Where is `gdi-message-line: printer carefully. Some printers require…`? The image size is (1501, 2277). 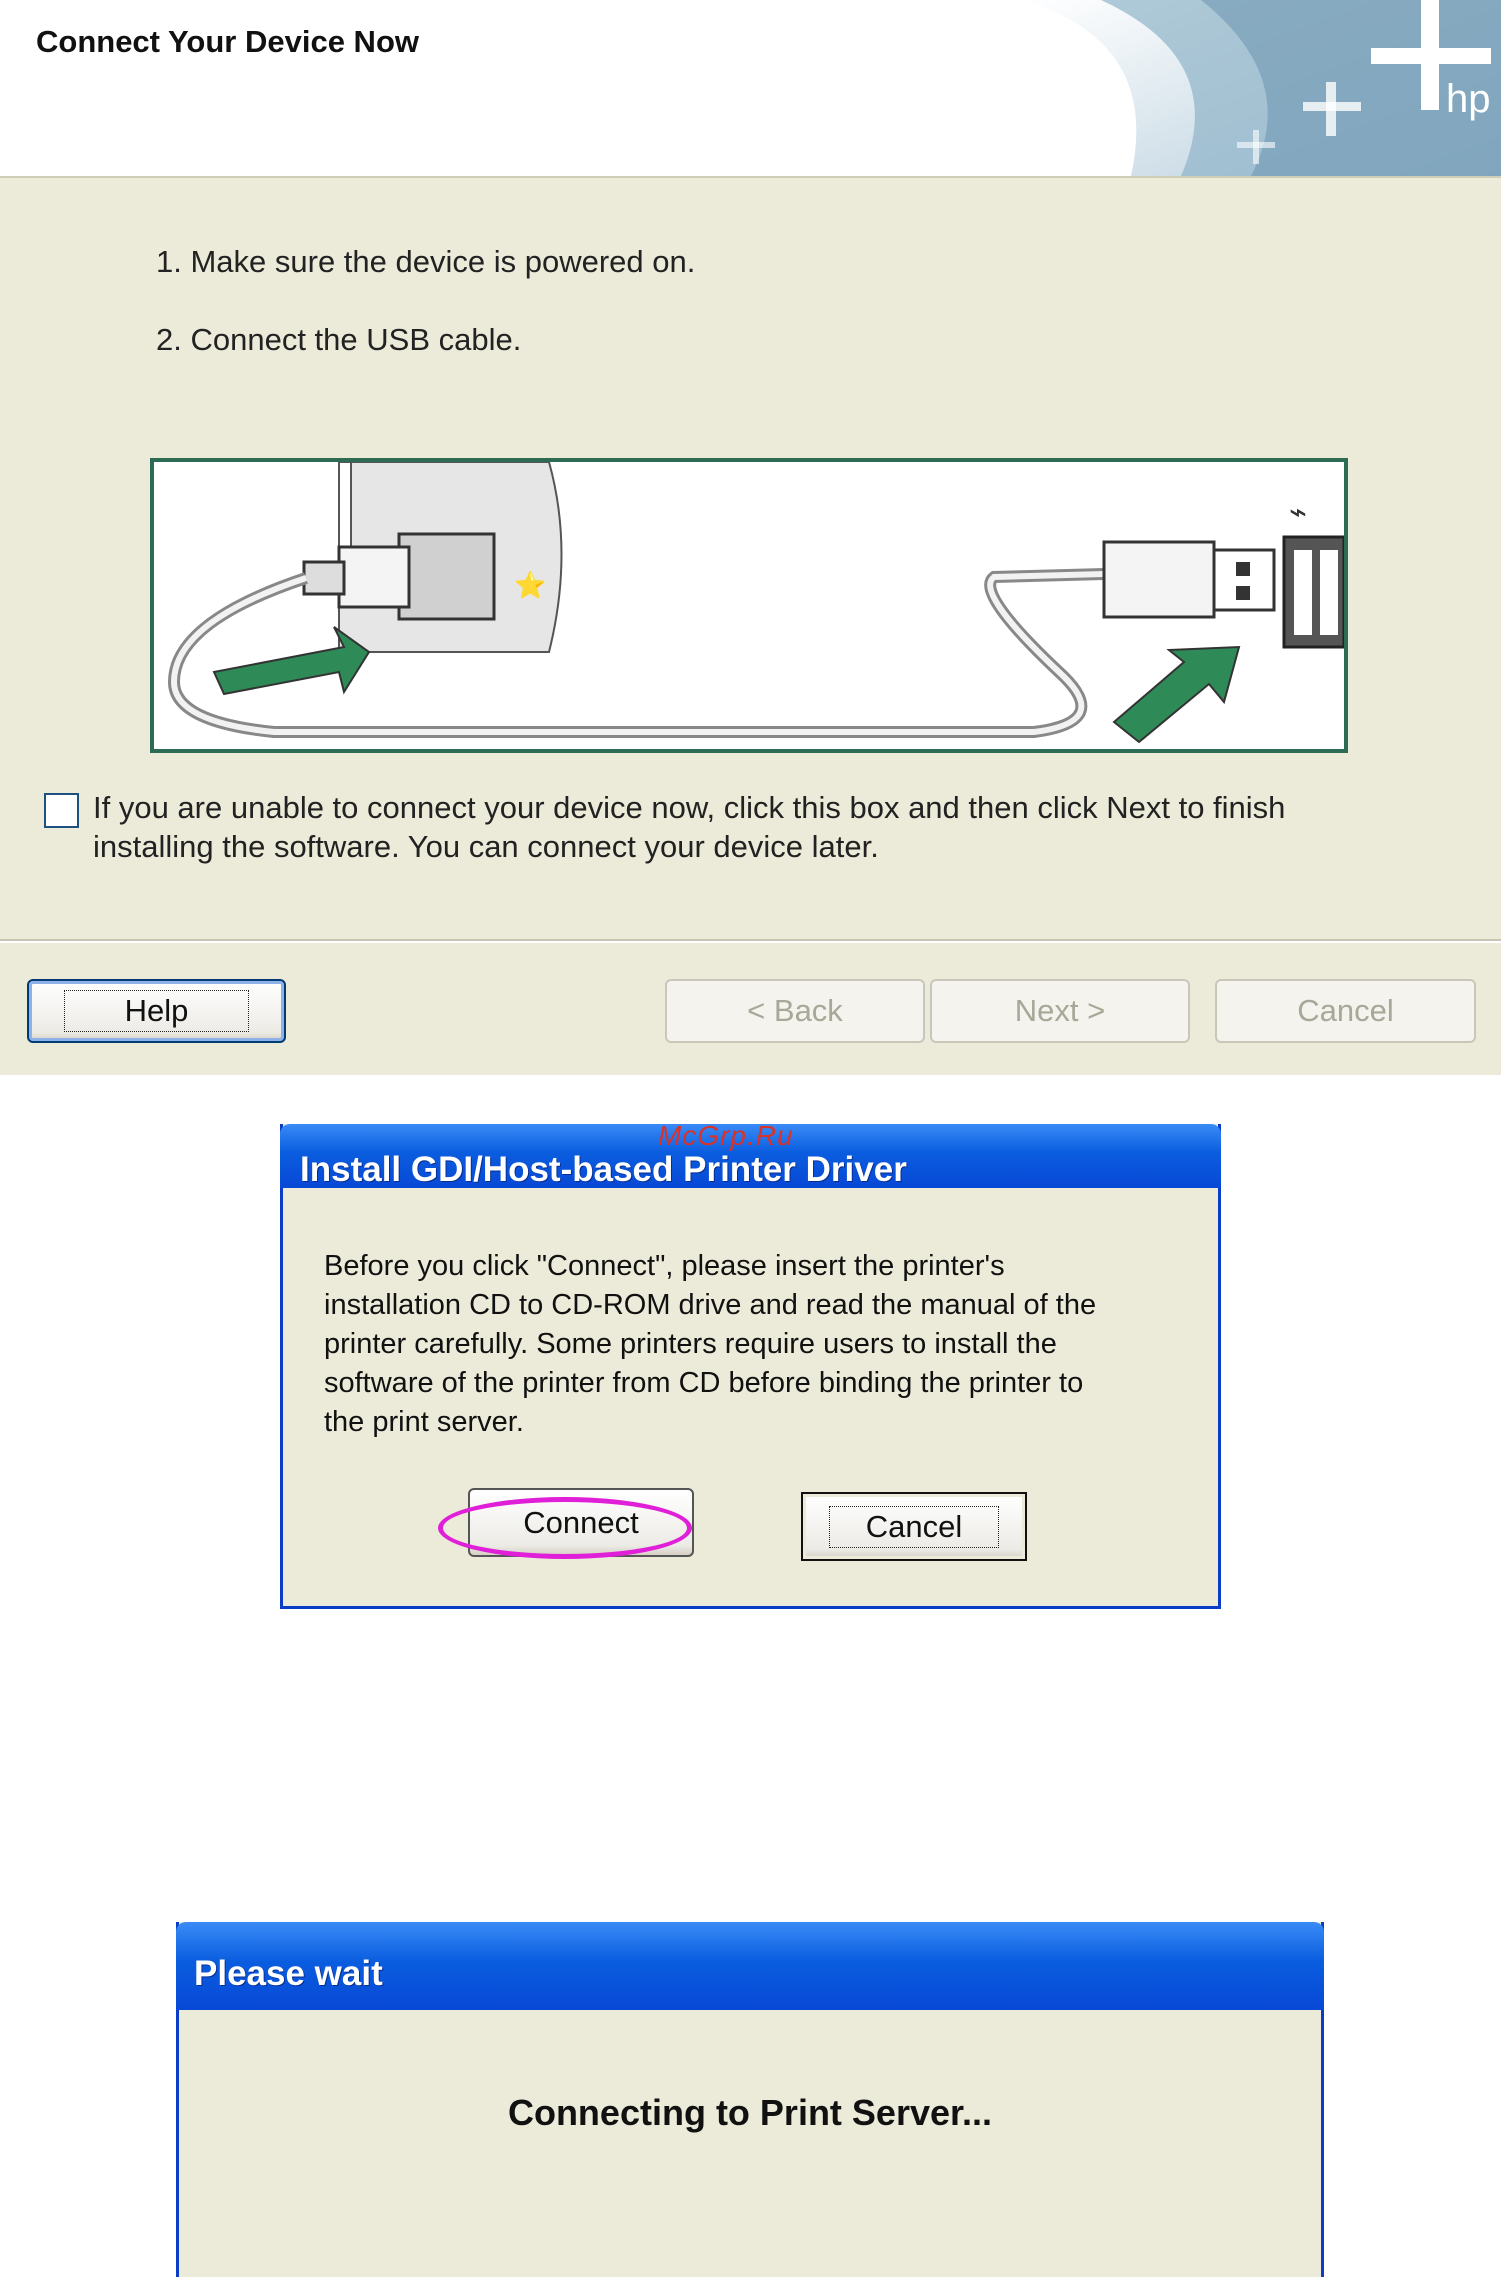
gdi-message-line: printer carefully. Some printers require… is located at coordinates (690, 1344).